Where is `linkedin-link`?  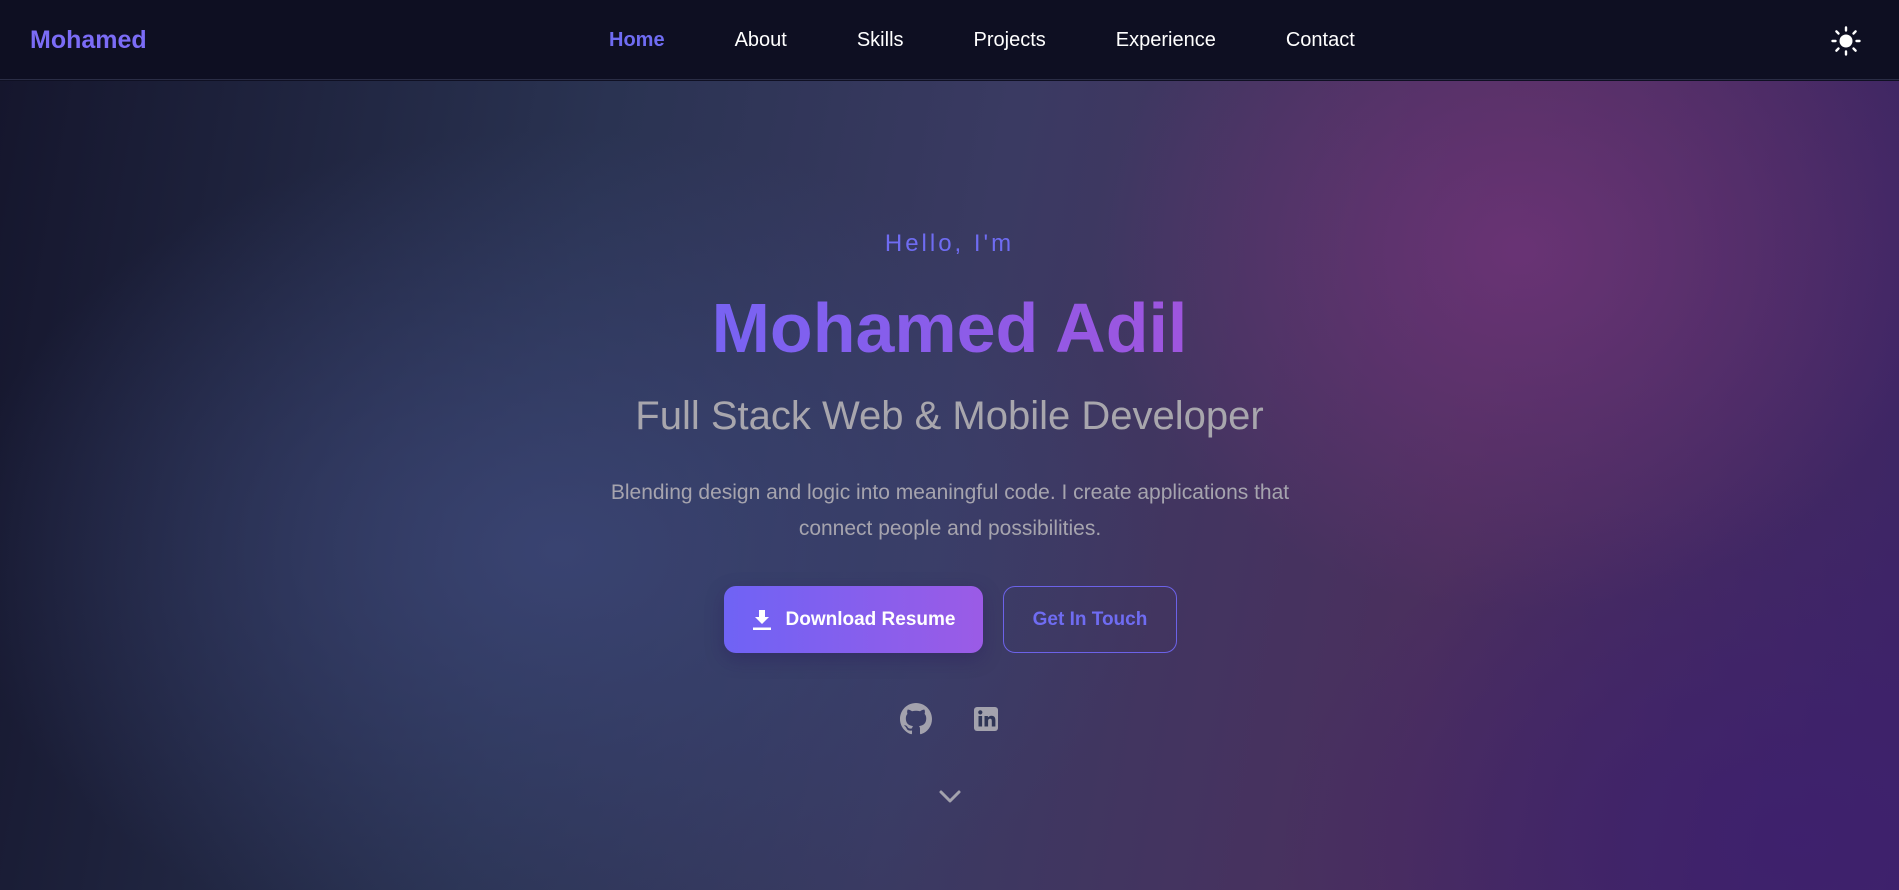 linkedin-link is located at coordinates (986, 719).